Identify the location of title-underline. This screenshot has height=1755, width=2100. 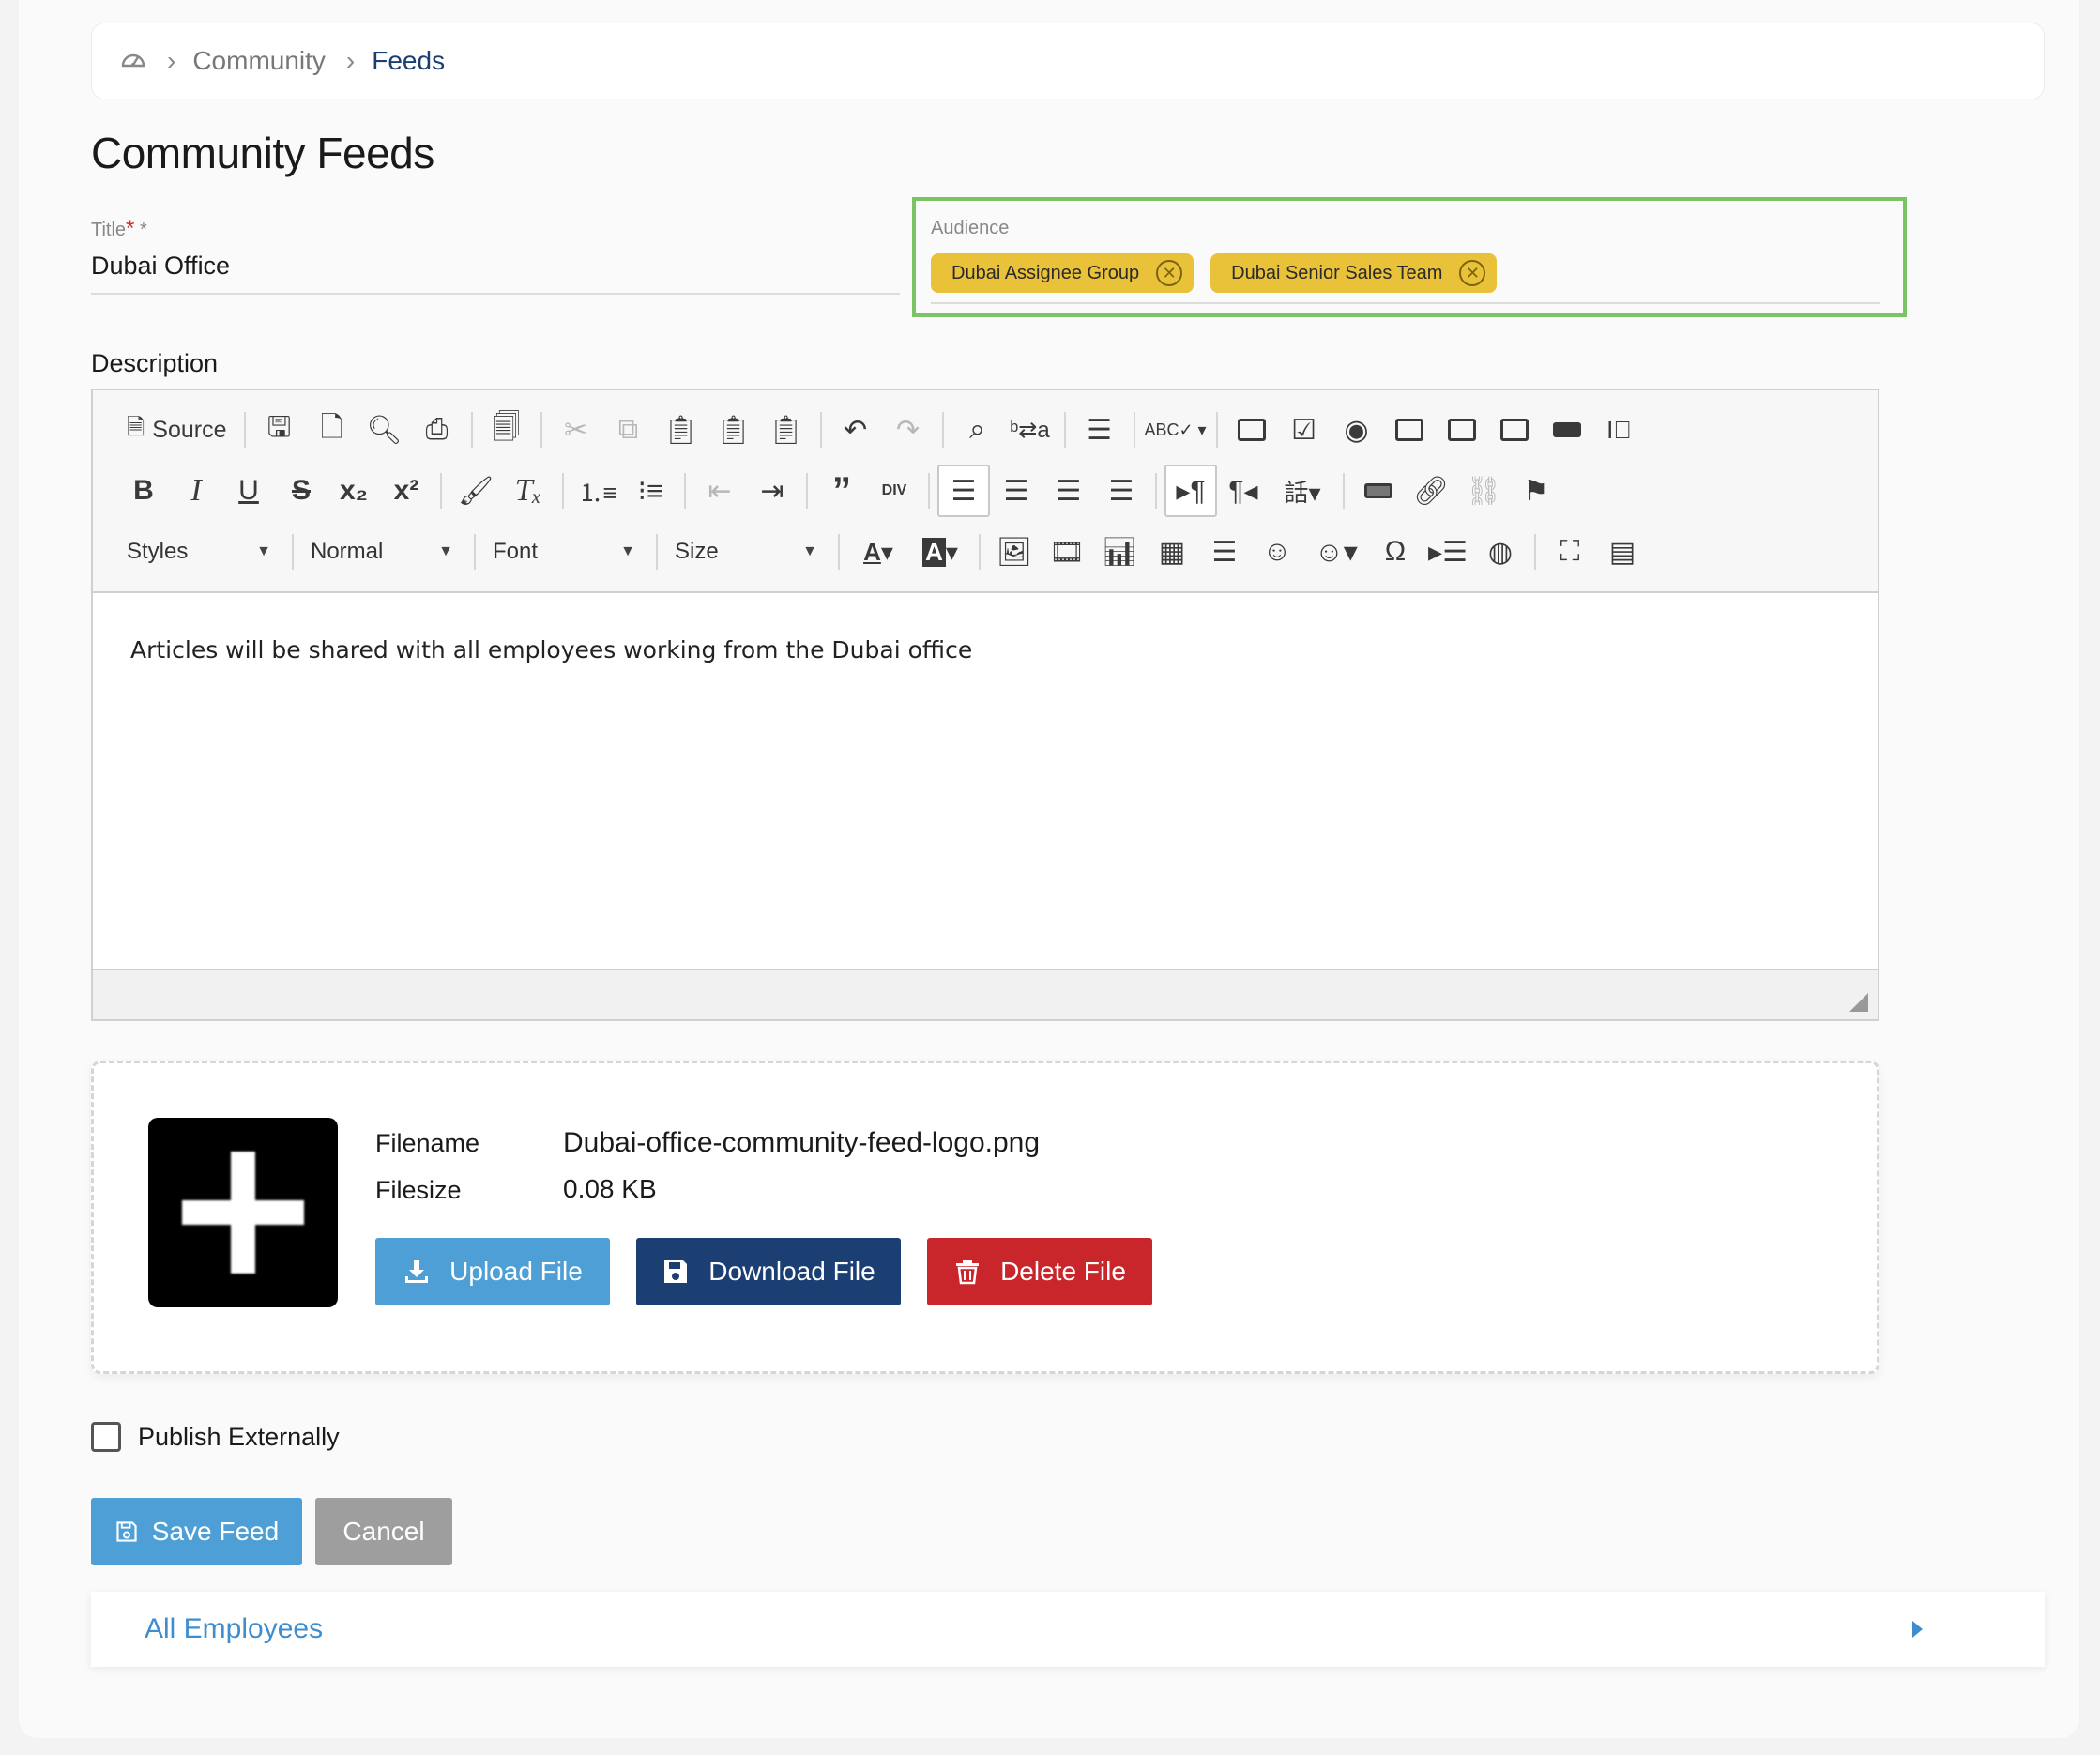
(495, 294).